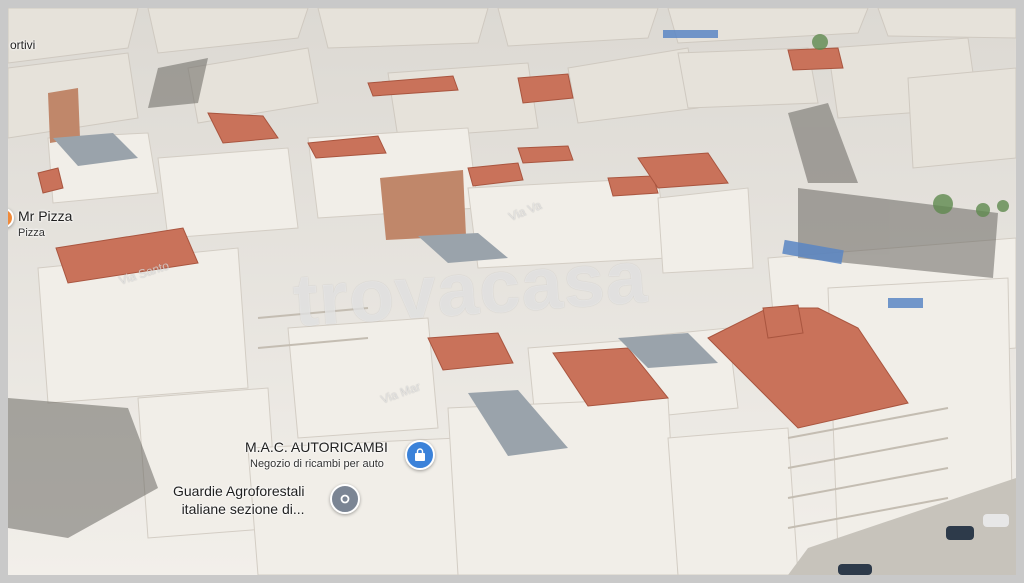 The height and width of the screenshot is (583, 1024). I want to click on shopping-bag-icon, so click(420, 454).